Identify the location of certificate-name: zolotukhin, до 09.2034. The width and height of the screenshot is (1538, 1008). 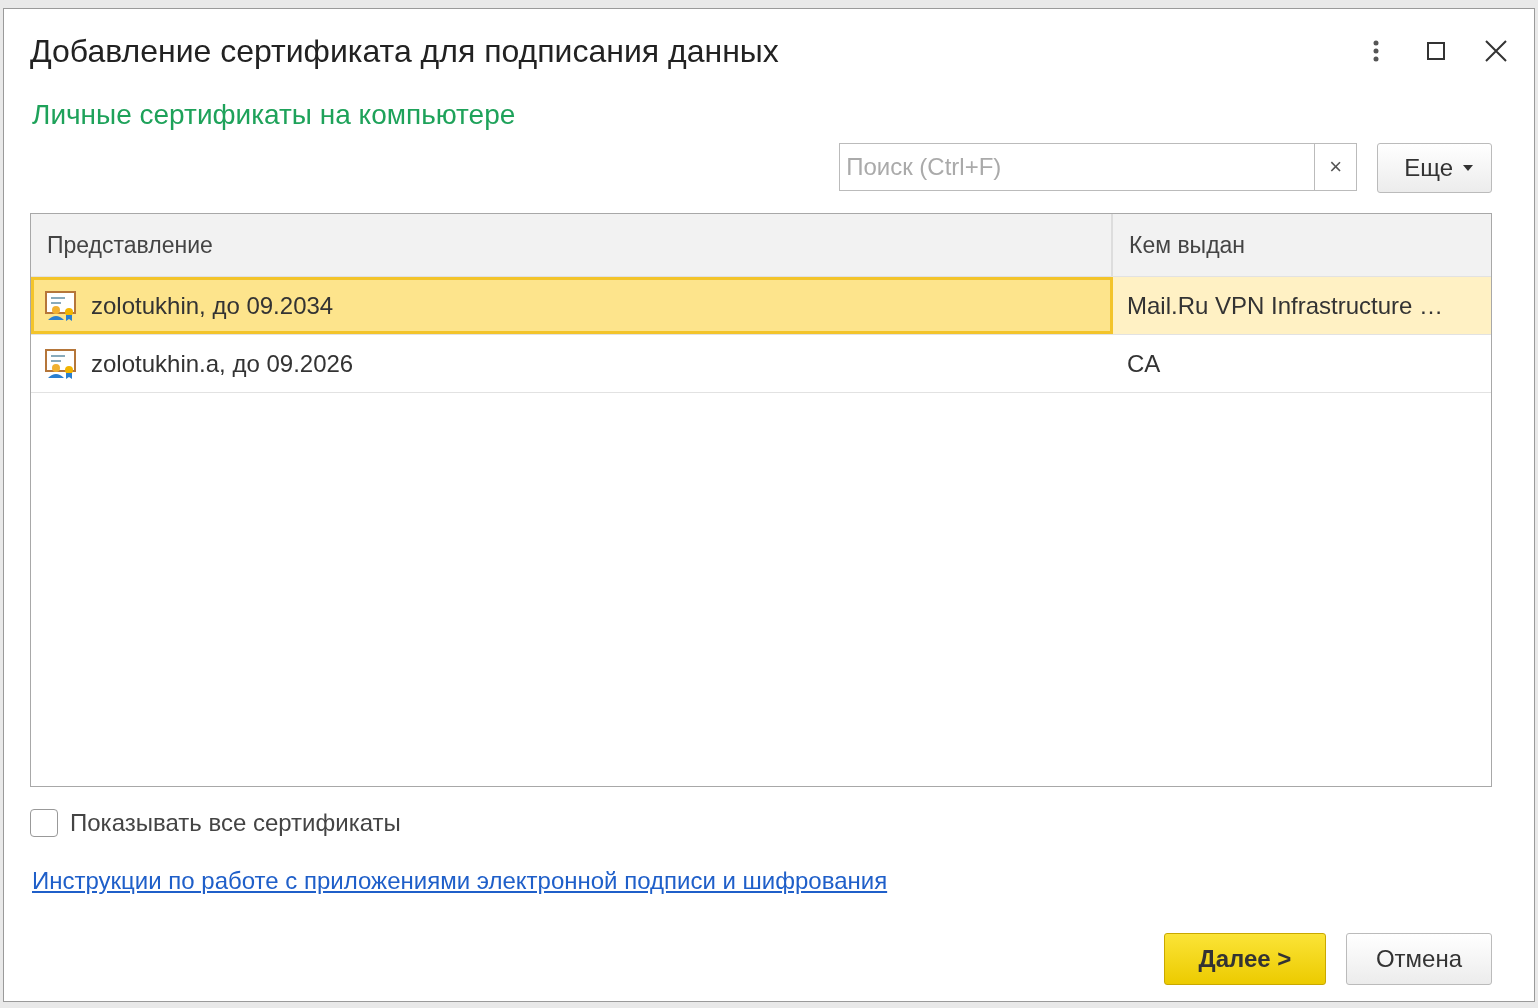
(212, 305).